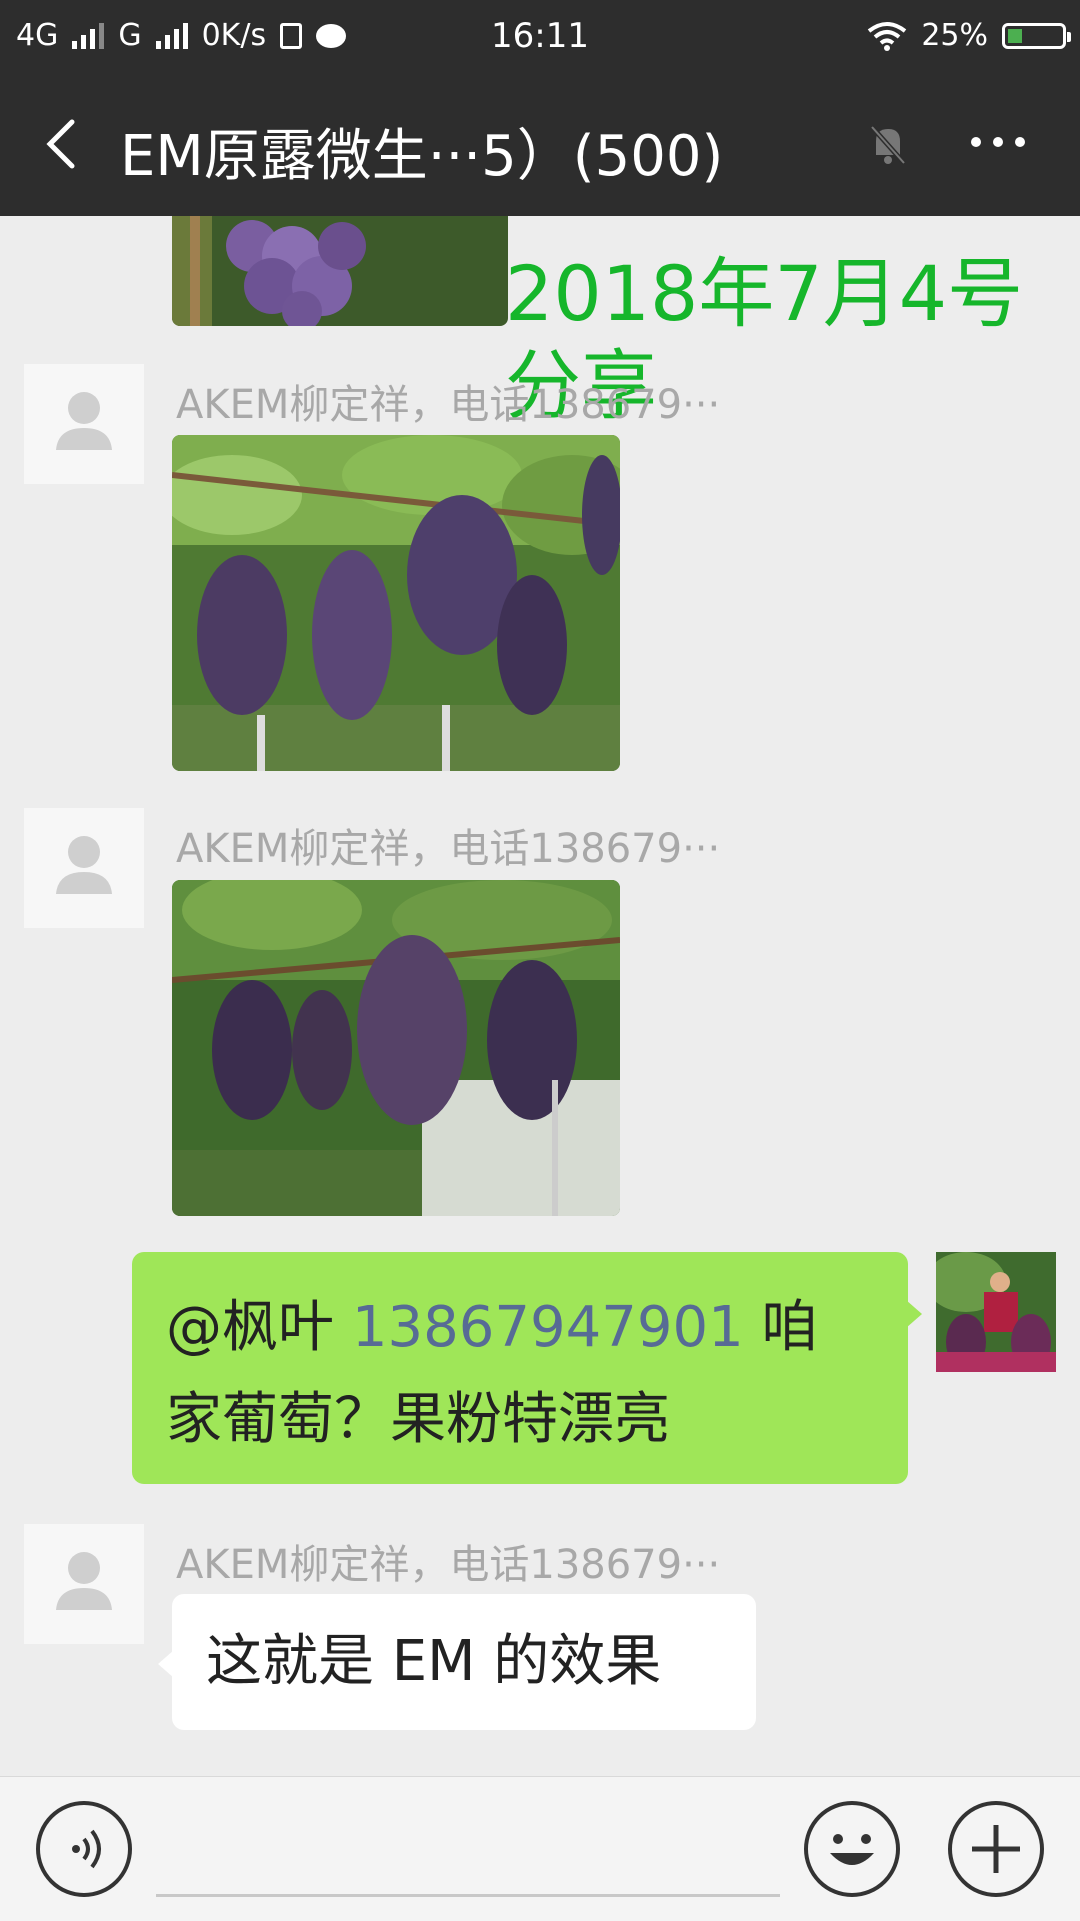 This screenshot has width=1080, height=1921. I want to click on message-text: 咱, so click(780, 1327).